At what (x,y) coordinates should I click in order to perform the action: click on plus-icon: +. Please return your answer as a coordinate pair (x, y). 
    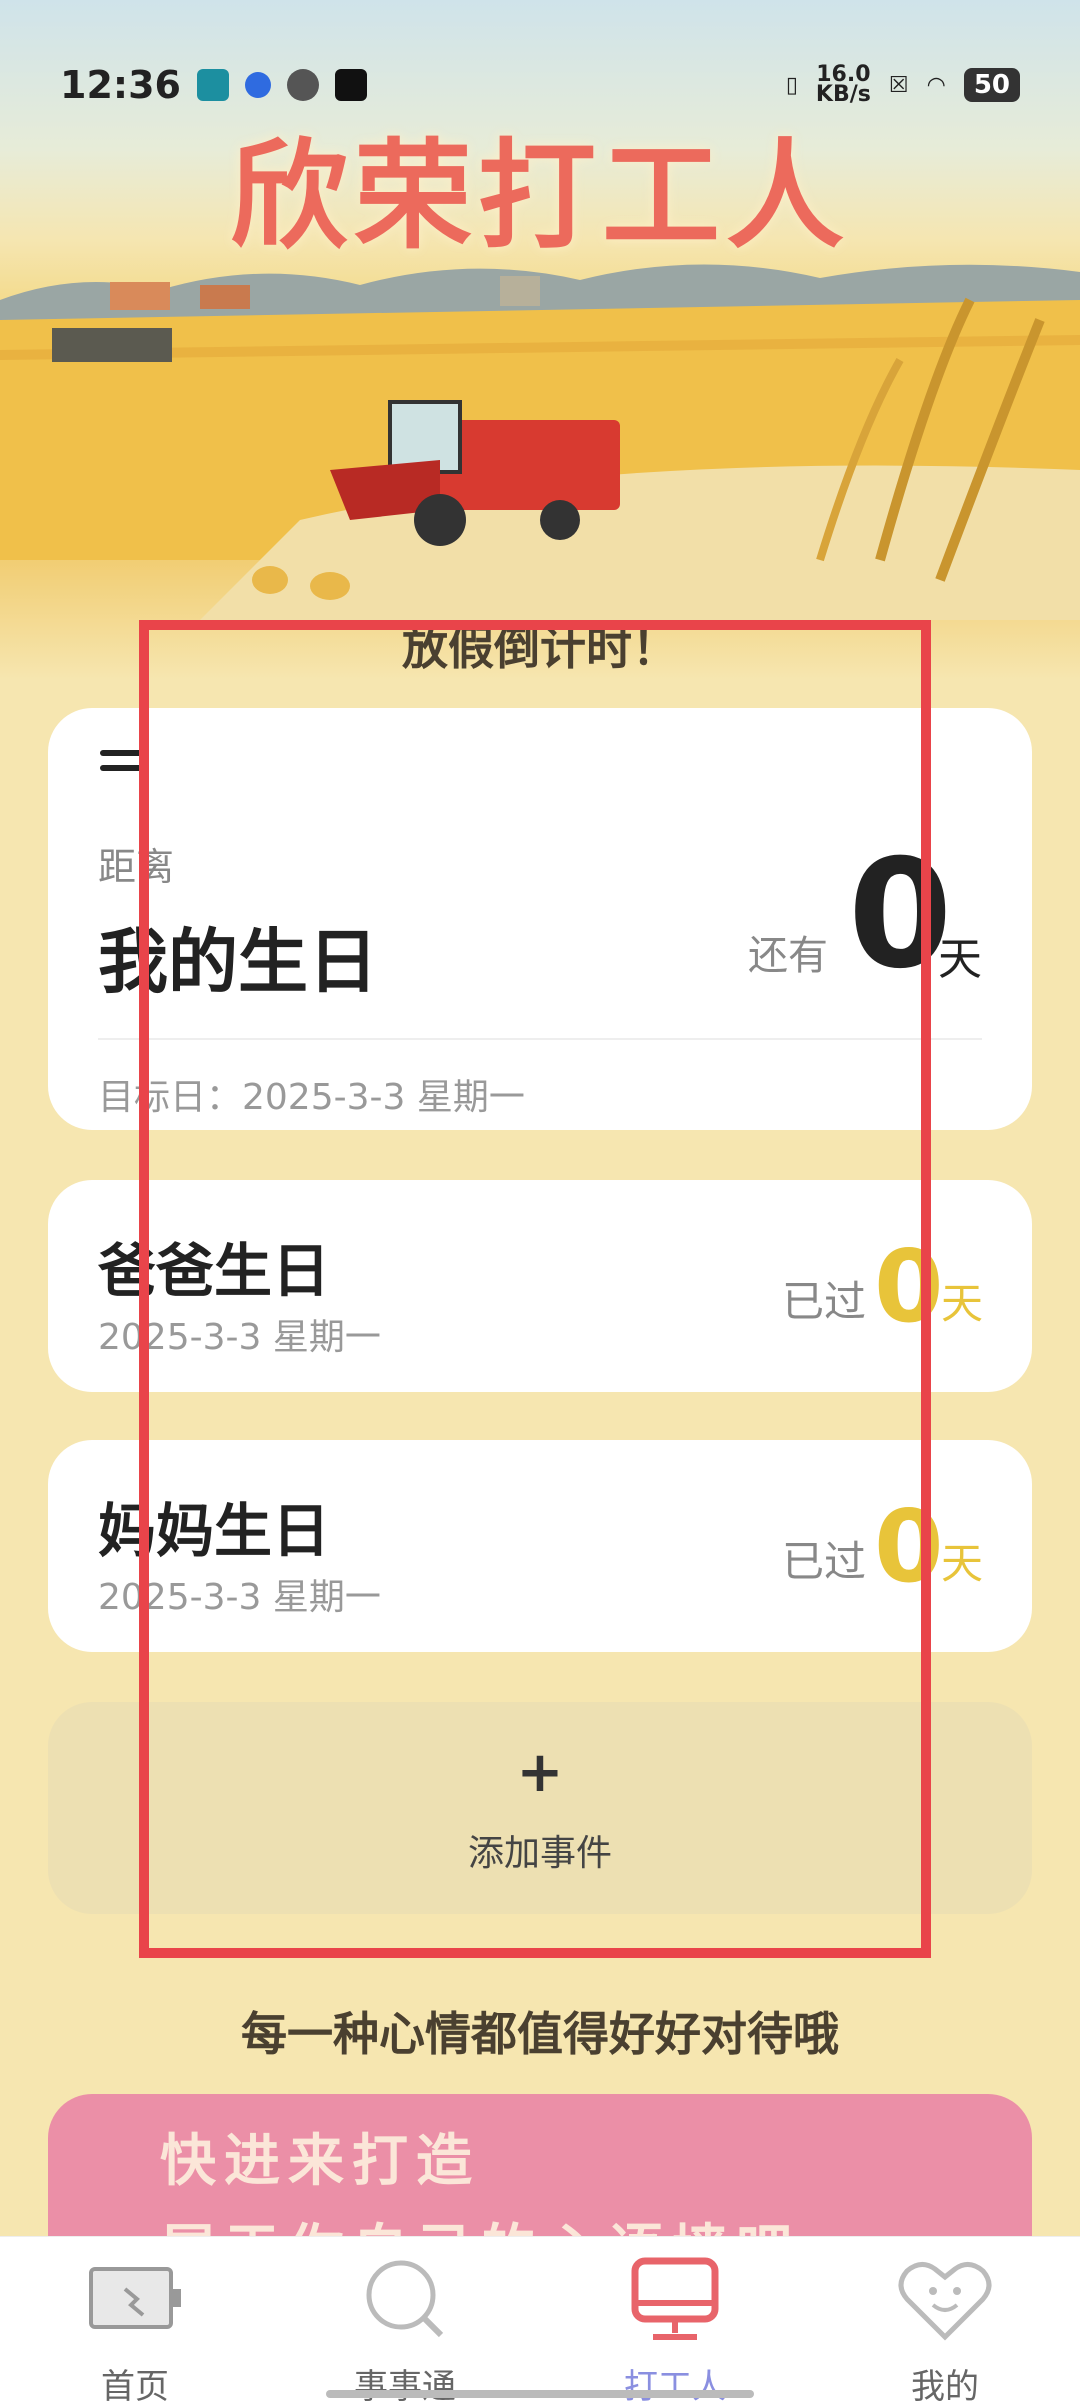
    Looking at the image, I should click on (540, 1772).